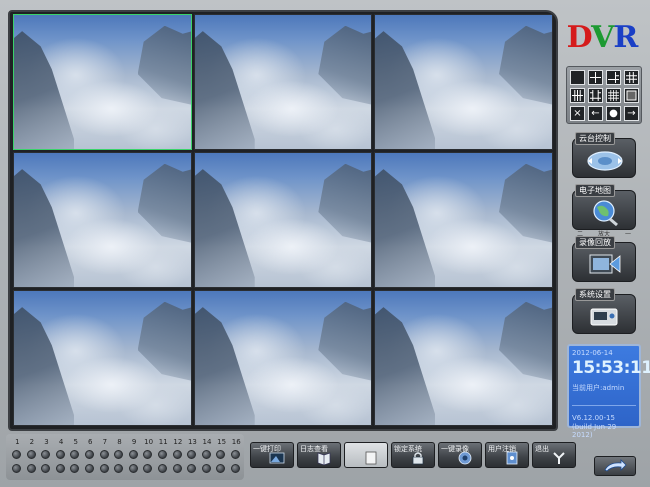  Describe the element at coordinates (413, 455) in the screenshot. I see `lock-button: 锁定系统` at that location.